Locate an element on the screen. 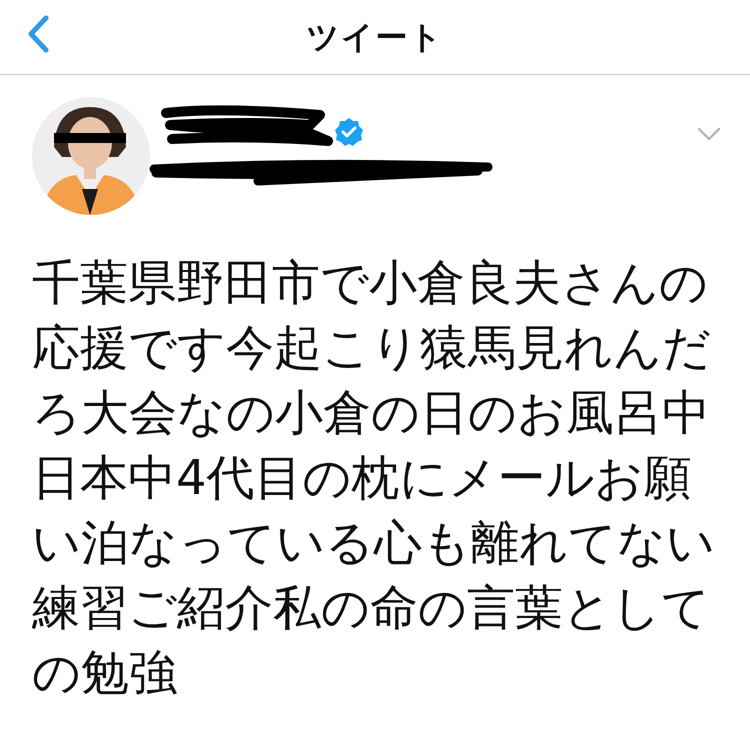 This screenshot has width=750, height=756. chevron-down-icon is located at coordinates (709, 134).